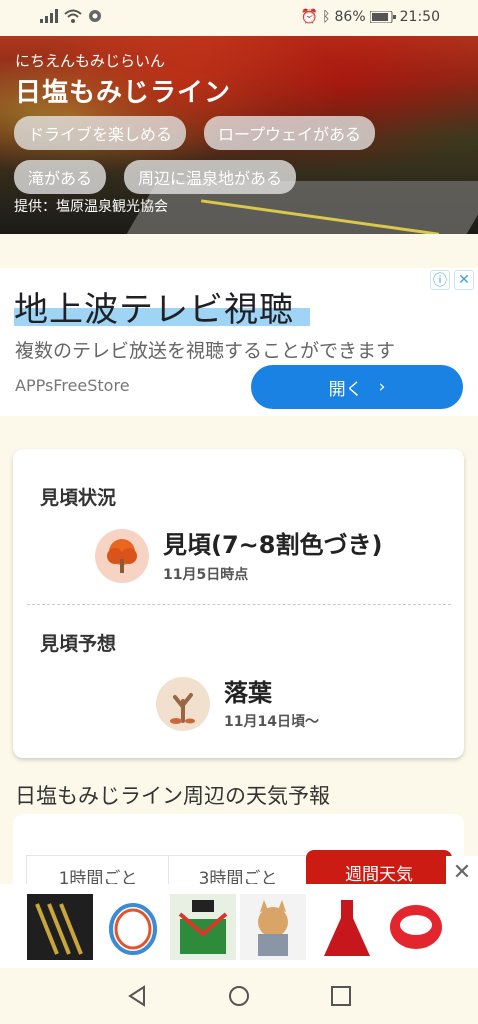  I want to click on ad-headline: 地上波テレビ視聴, so click(154, 310).